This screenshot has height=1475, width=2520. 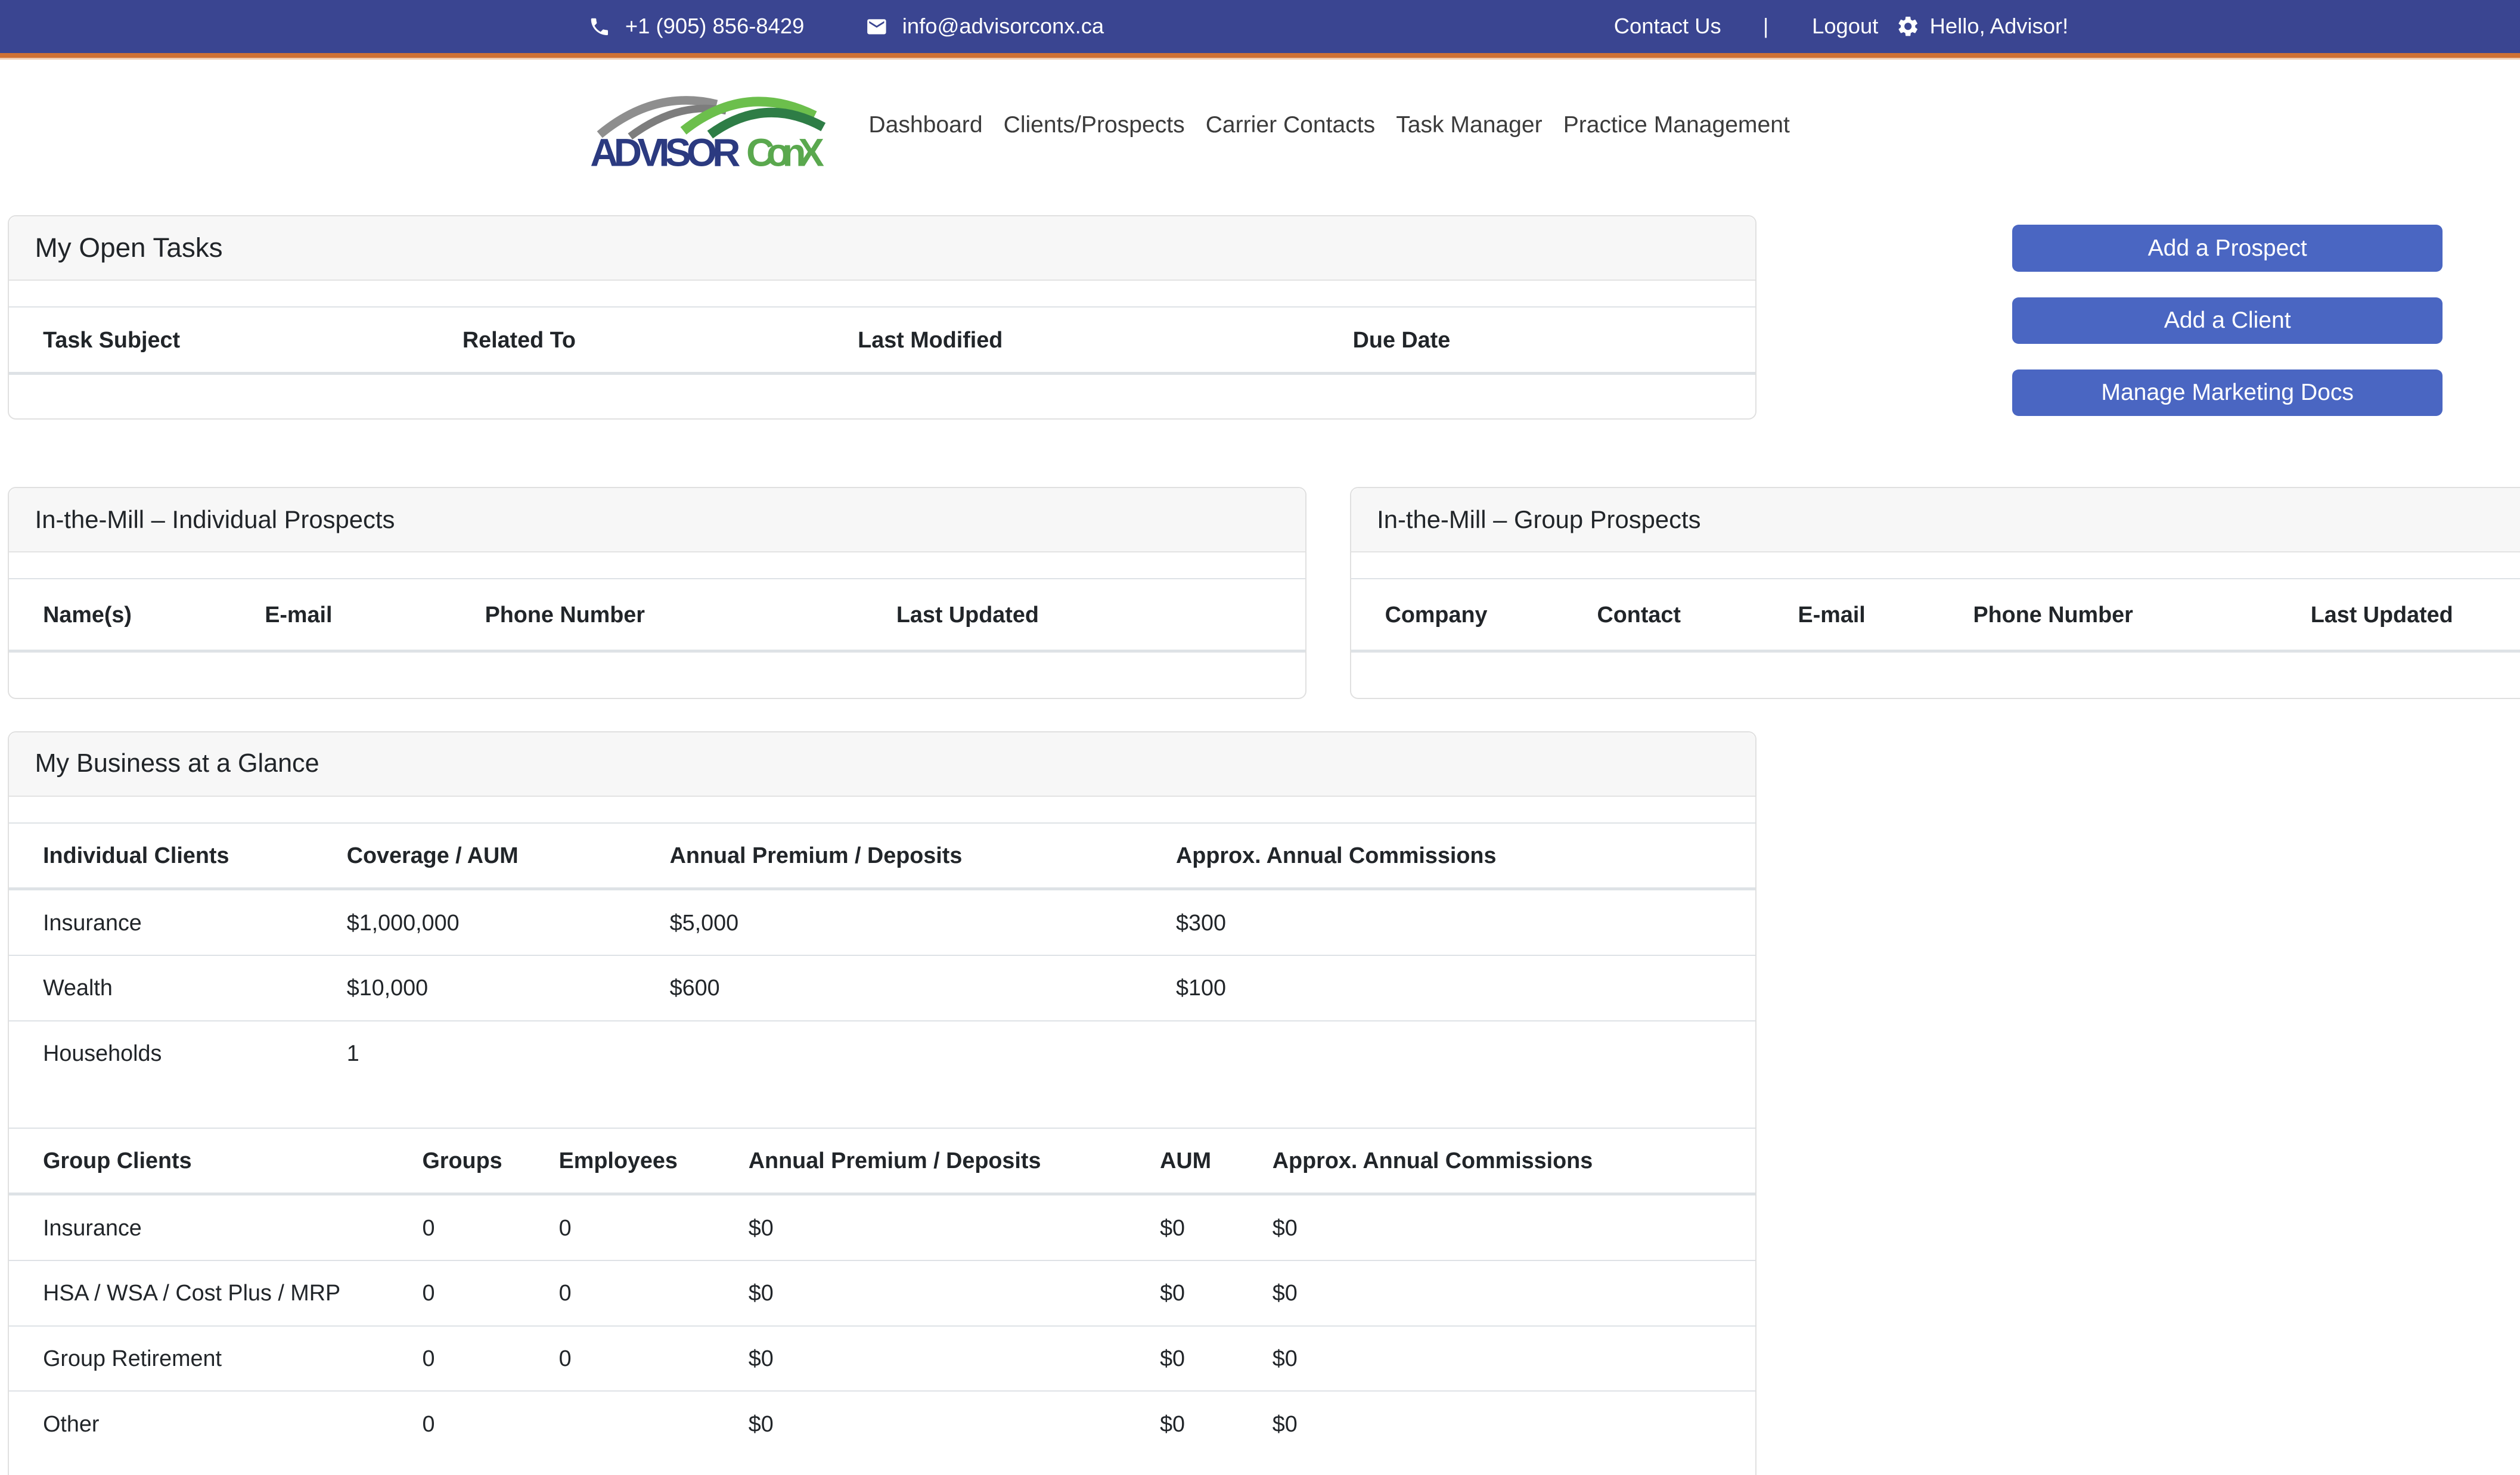 I want to click on my-open-tasks-title: My Open Tasks, so click(x=883, y=248).